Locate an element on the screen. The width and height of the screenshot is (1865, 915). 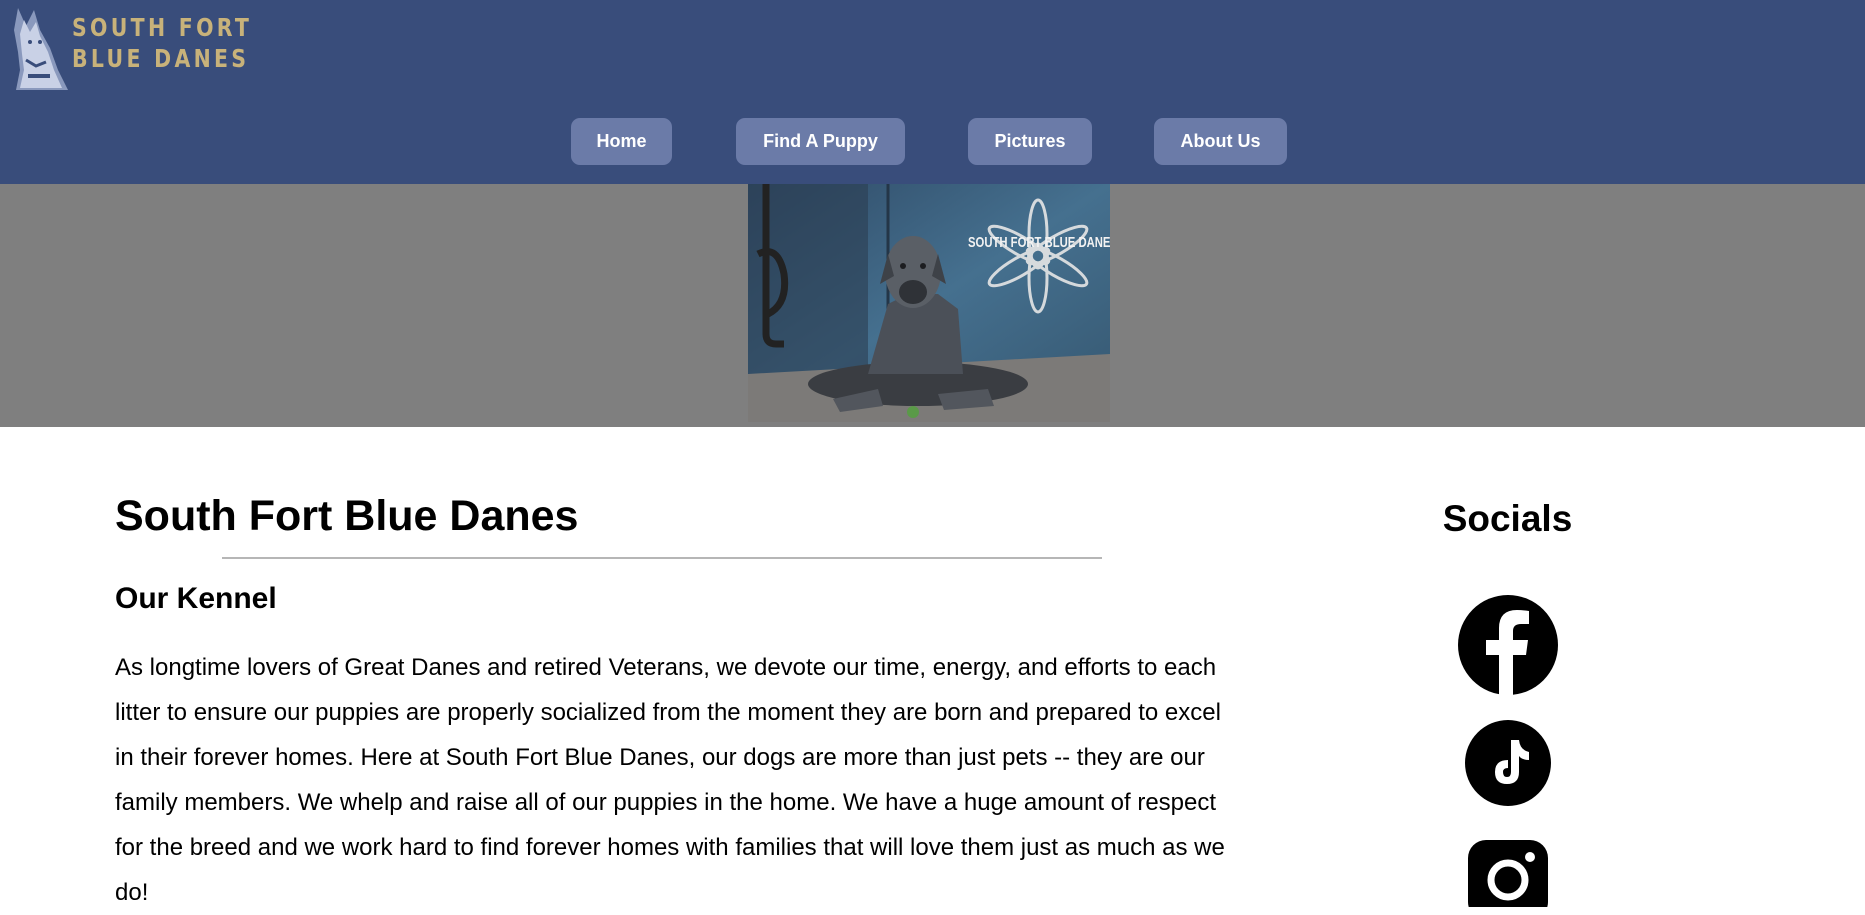
hero-watermark-text: SOUTH FORT BLUE DANES is located at coordinates (1039, 242).